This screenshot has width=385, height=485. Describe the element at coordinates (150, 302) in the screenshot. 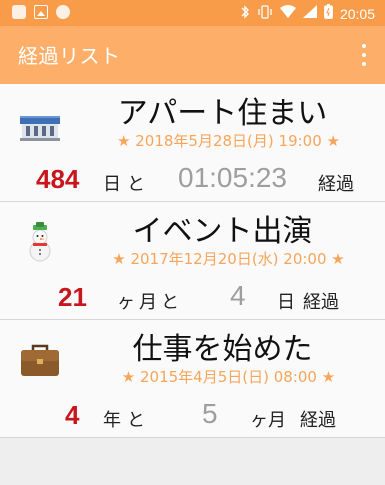

I see `elapsed-primary-unit: ヶ月と` at that location.